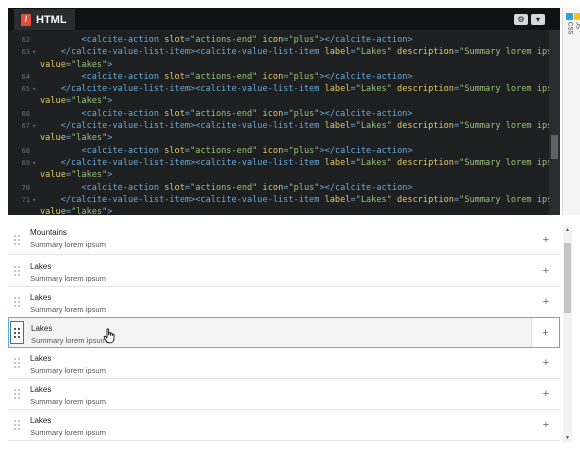 The width and height of the screenshot is (580, 450). What do you see at coordinates (569, 28) in the screenshot?
I see `css-label: CSS` at bounding box center [569, 28].